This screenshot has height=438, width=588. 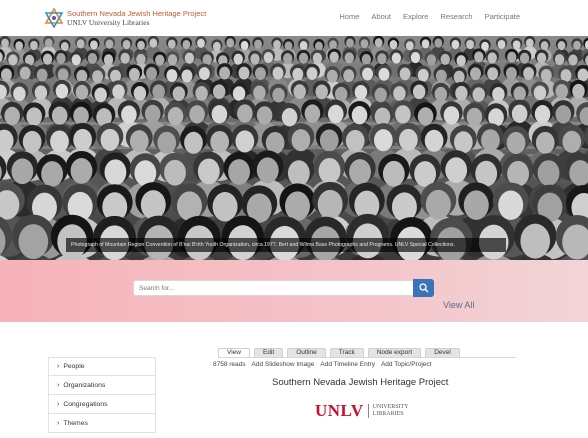 I want to click on nav-participate: Participate, so click(x=502, y=16).